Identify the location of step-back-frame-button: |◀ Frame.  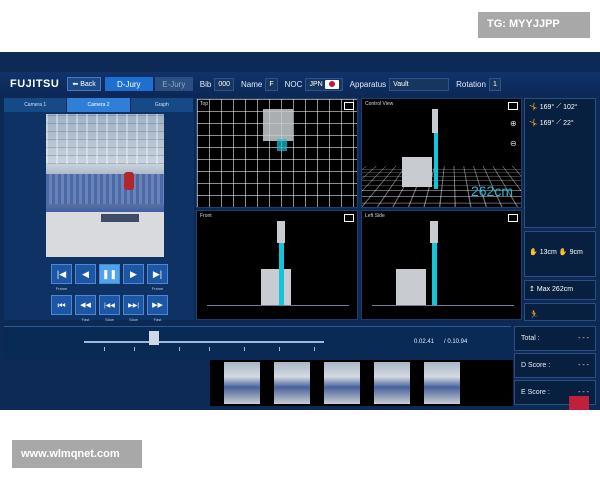
(61, 277).